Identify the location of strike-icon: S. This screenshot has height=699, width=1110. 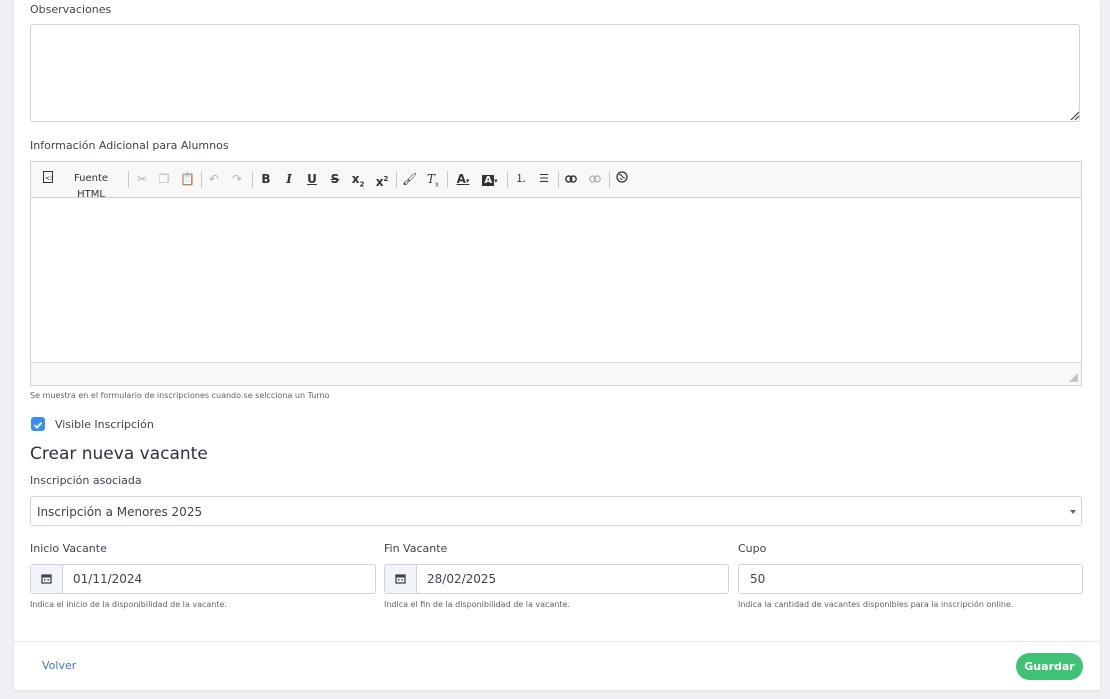
(335, 179).